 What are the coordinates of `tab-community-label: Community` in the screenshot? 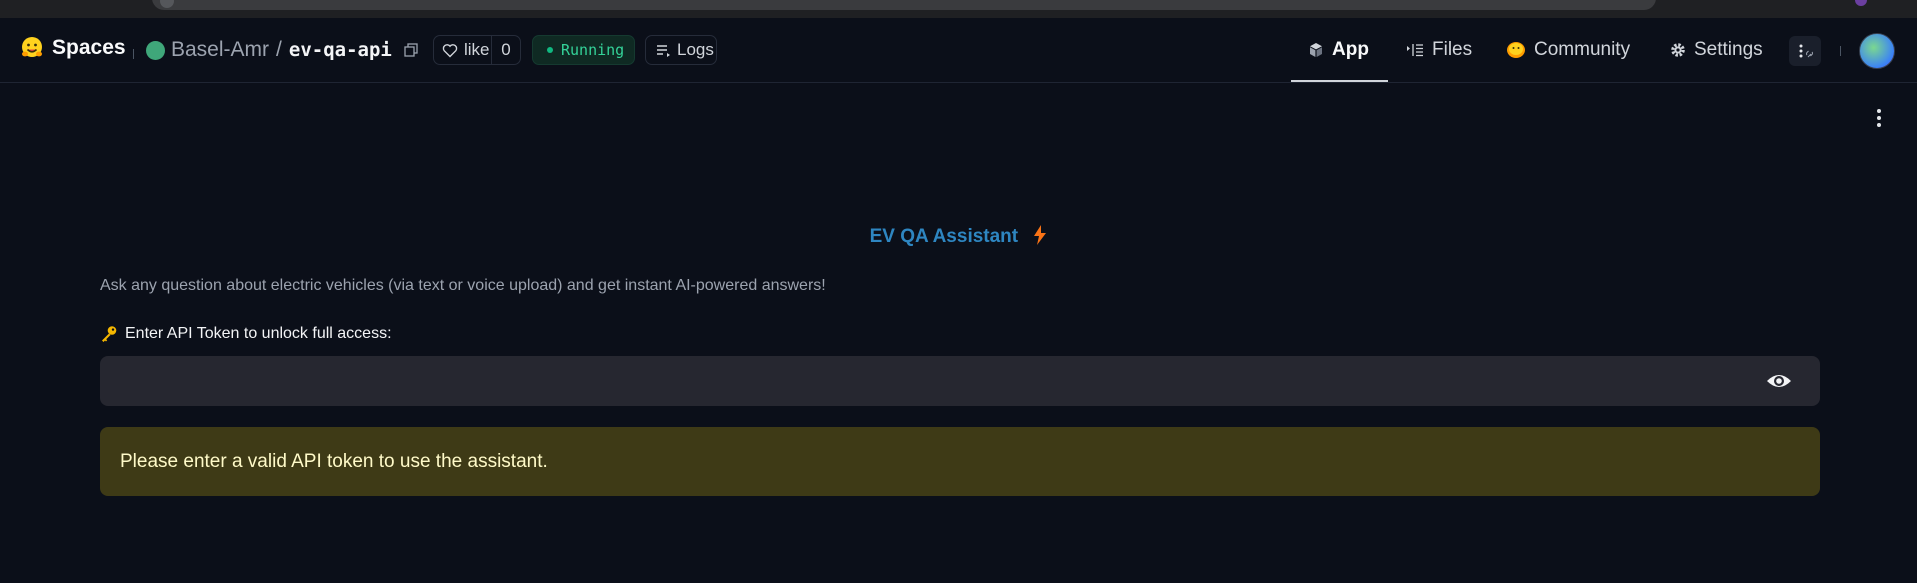 It's located at (1582, 49).